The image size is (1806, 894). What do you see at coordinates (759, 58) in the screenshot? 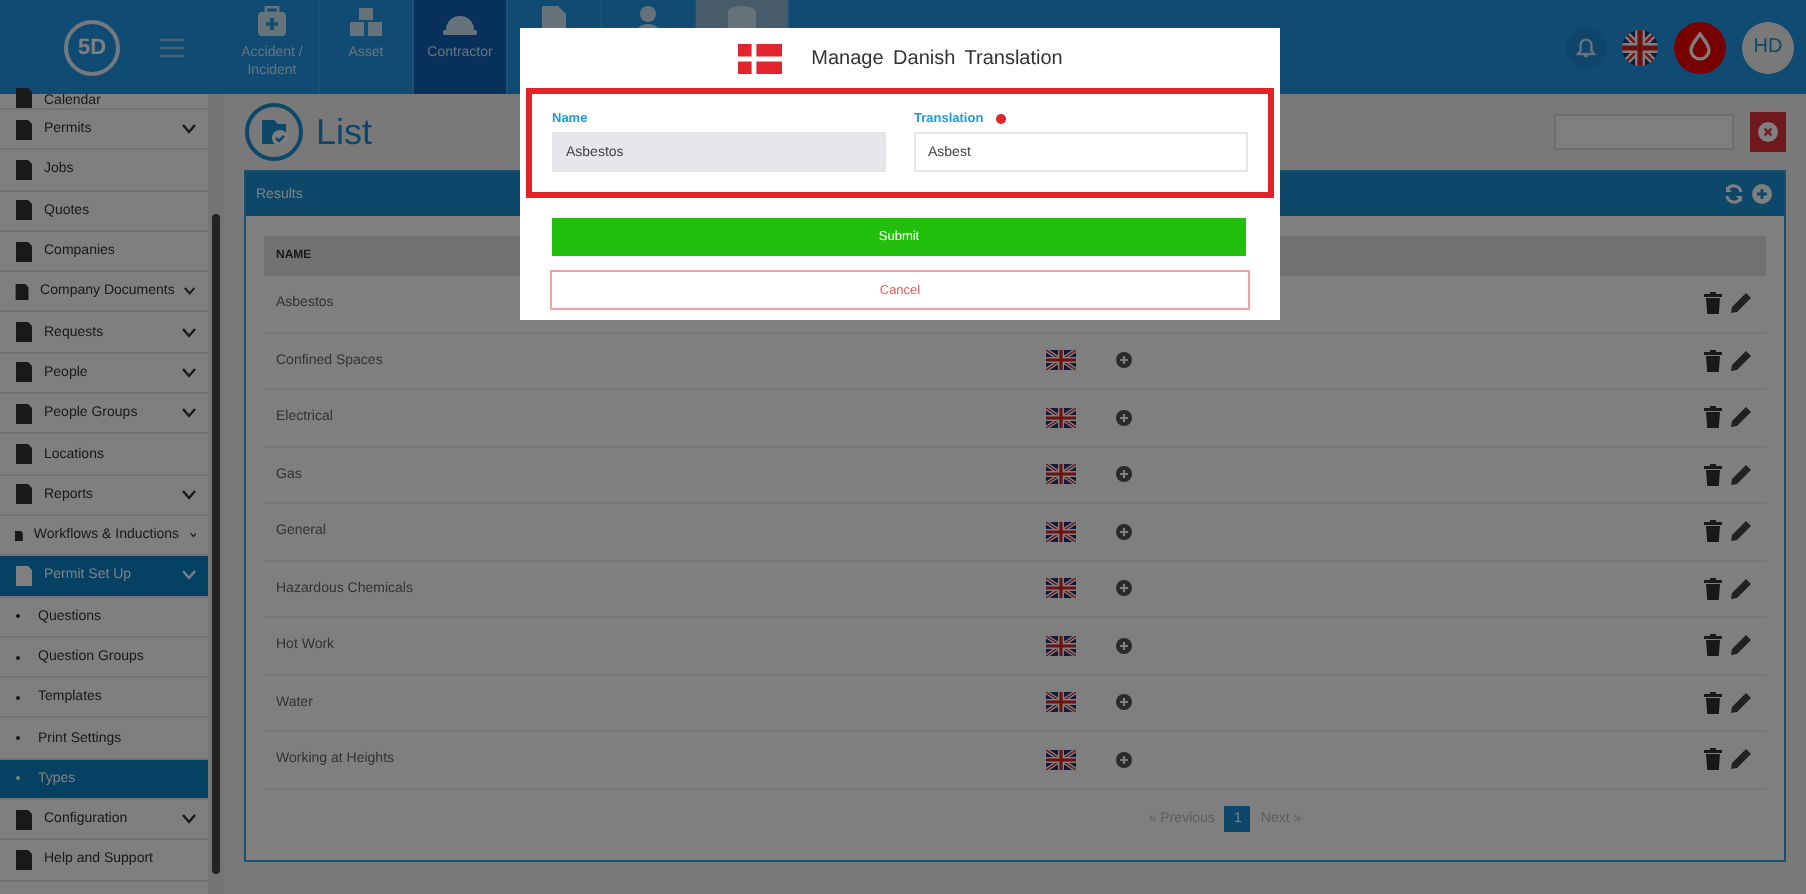
I see `danish-flag-icon` at bounding box center [759, 58].